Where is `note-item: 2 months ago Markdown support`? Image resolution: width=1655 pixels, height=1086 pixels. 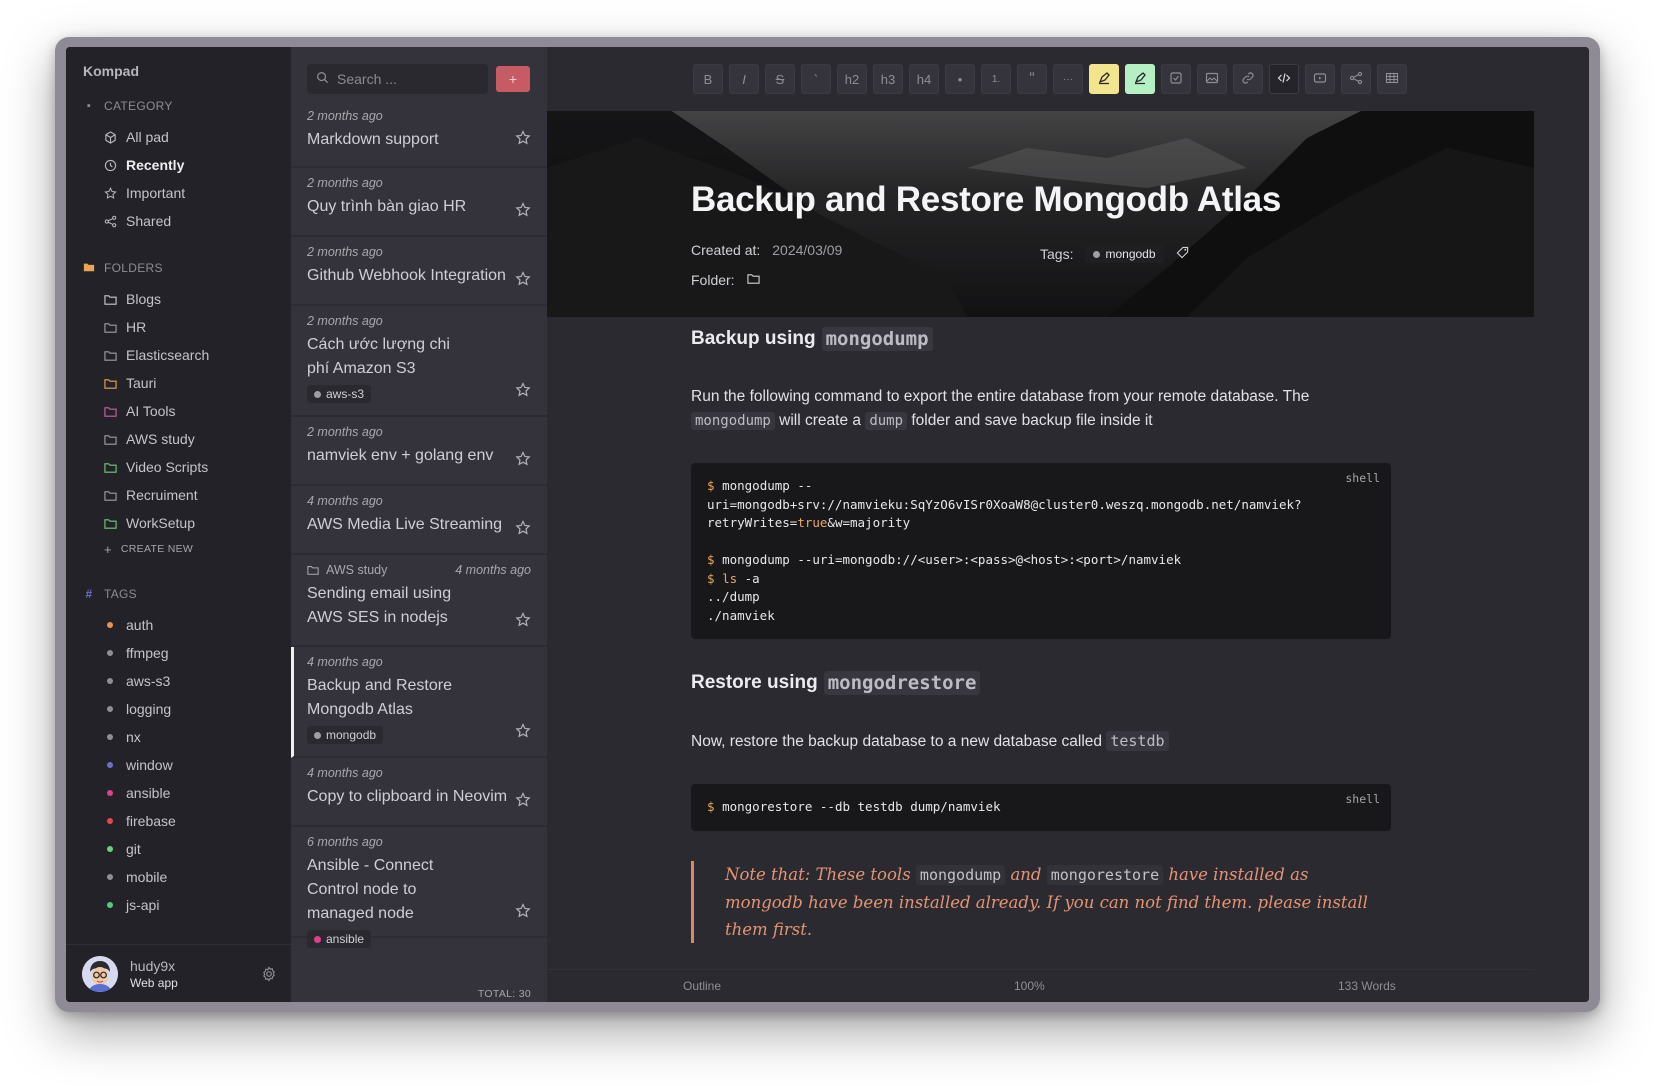 note-item: 2 months ago Markdown support is located at coordinates (419, 138).